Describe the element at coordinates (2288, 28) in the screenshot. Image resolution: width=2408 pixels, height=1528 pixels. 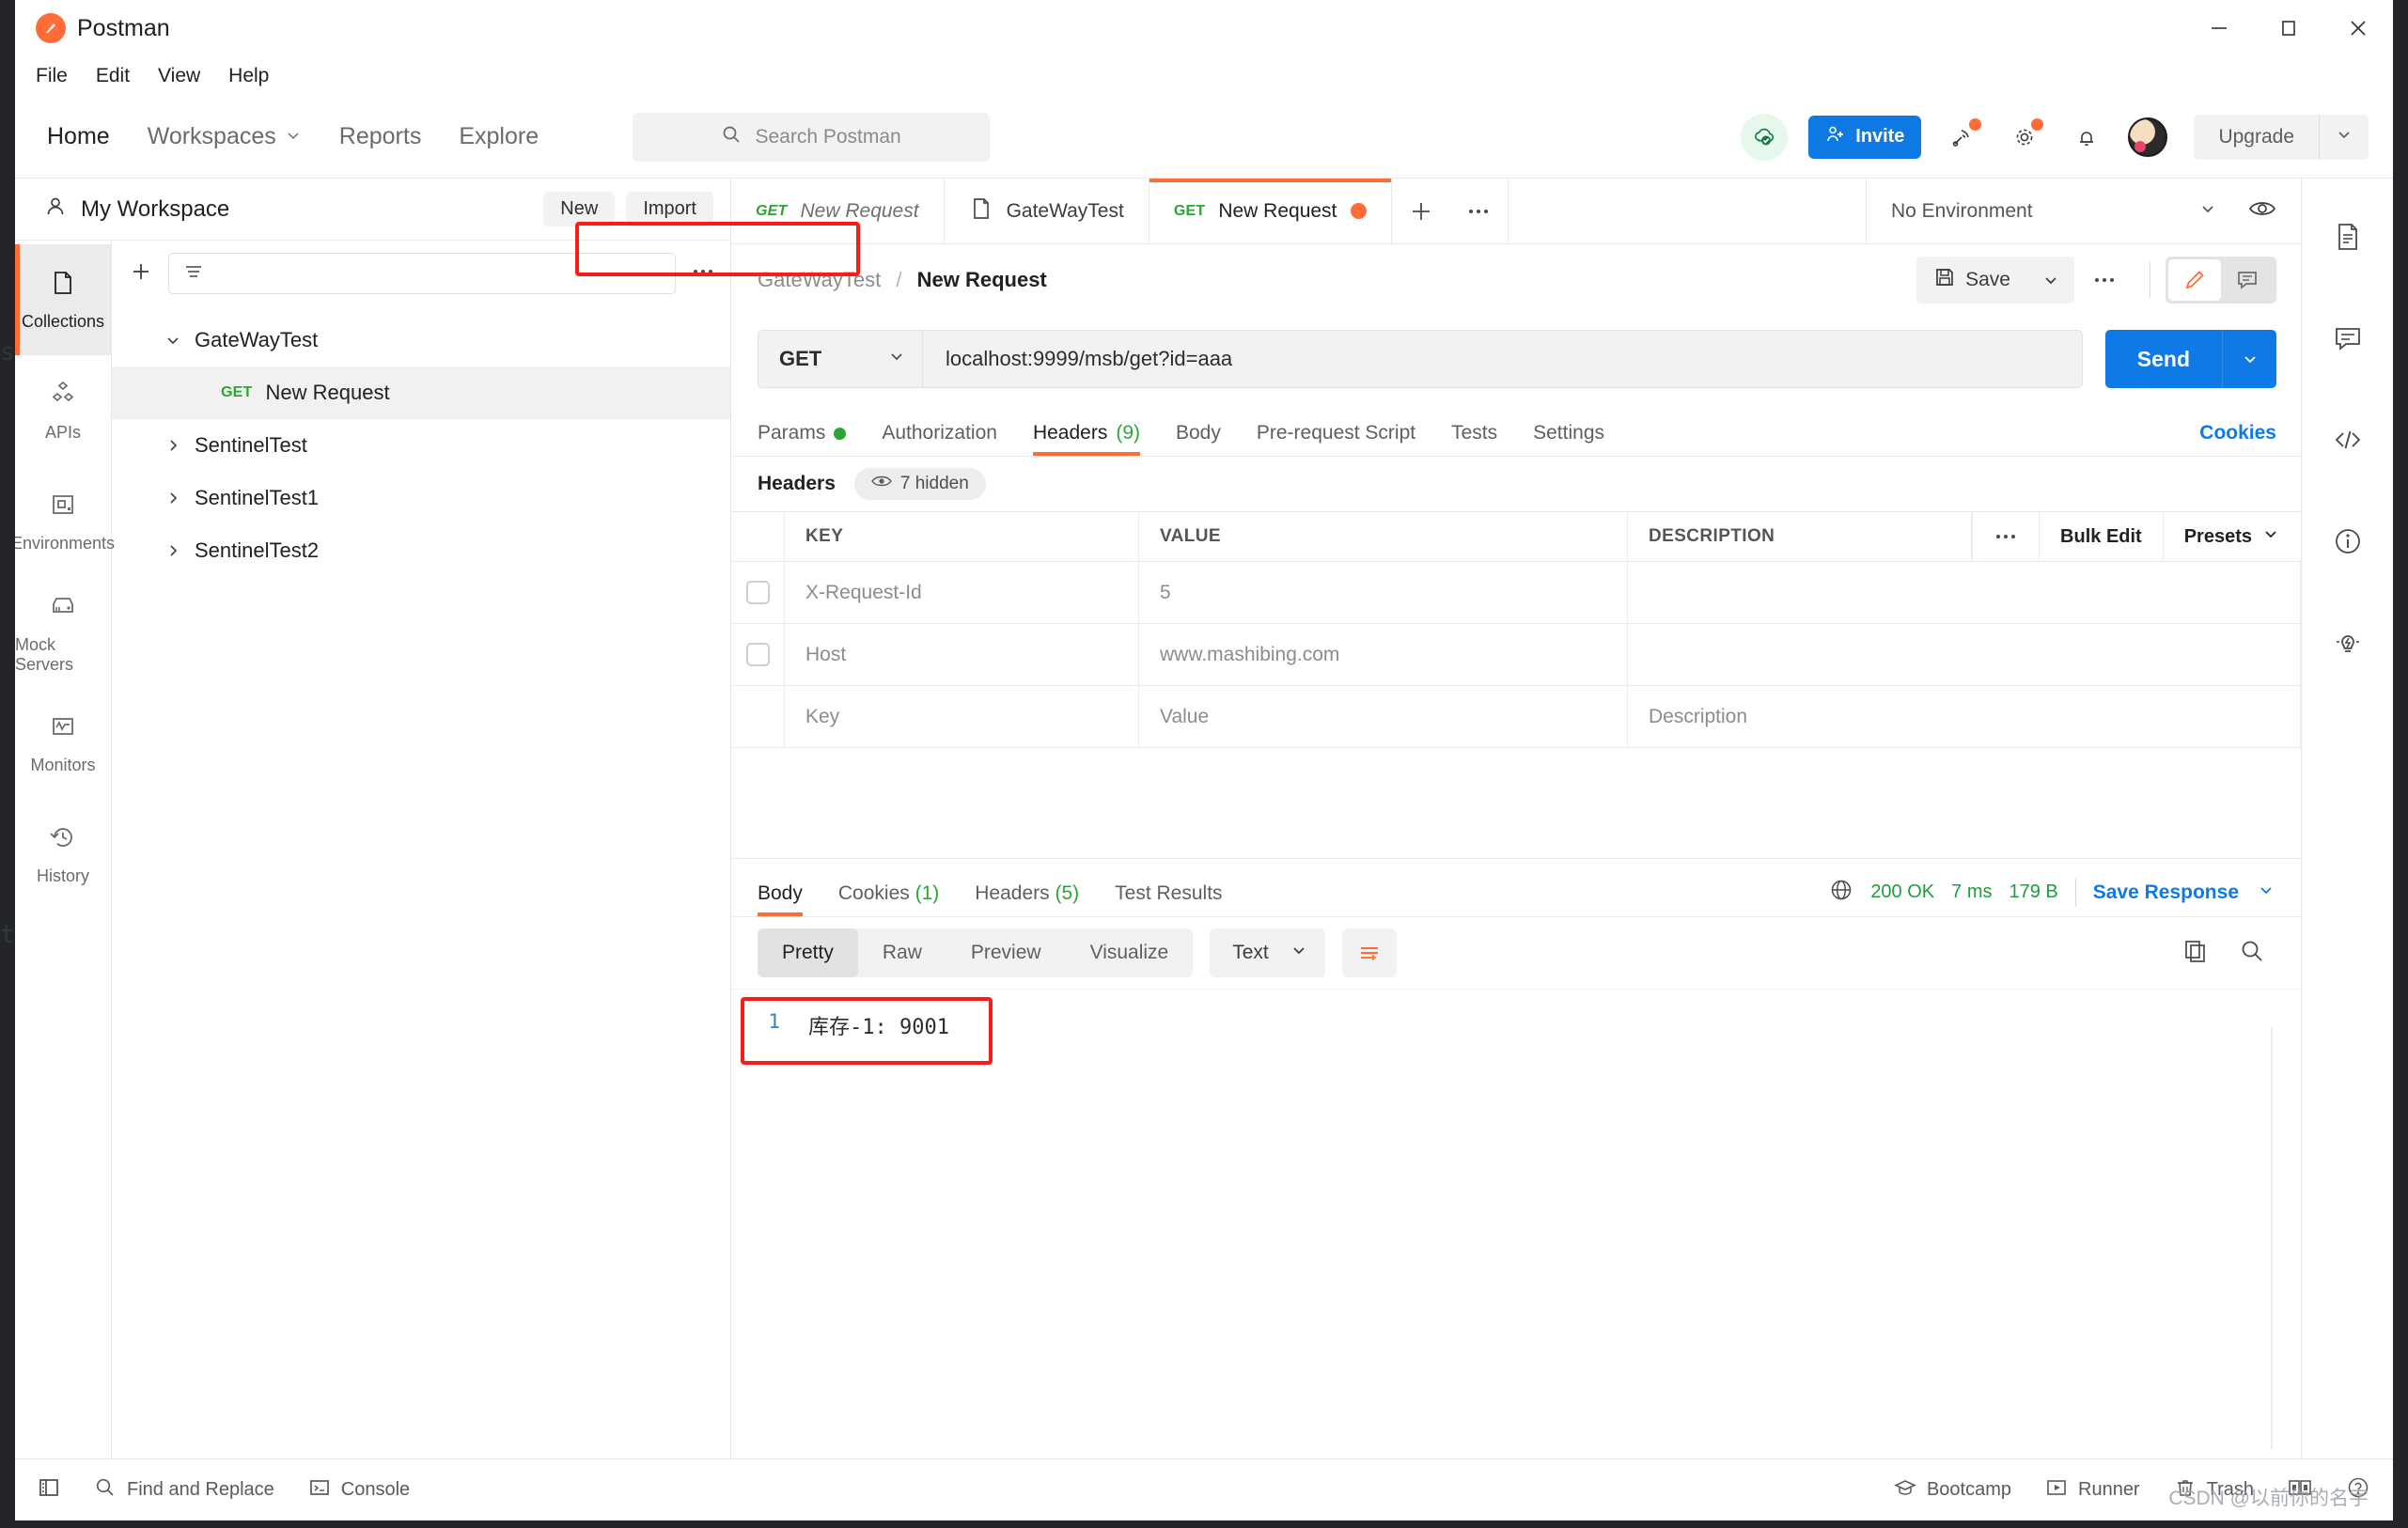
I see `maximize-button` at that location.